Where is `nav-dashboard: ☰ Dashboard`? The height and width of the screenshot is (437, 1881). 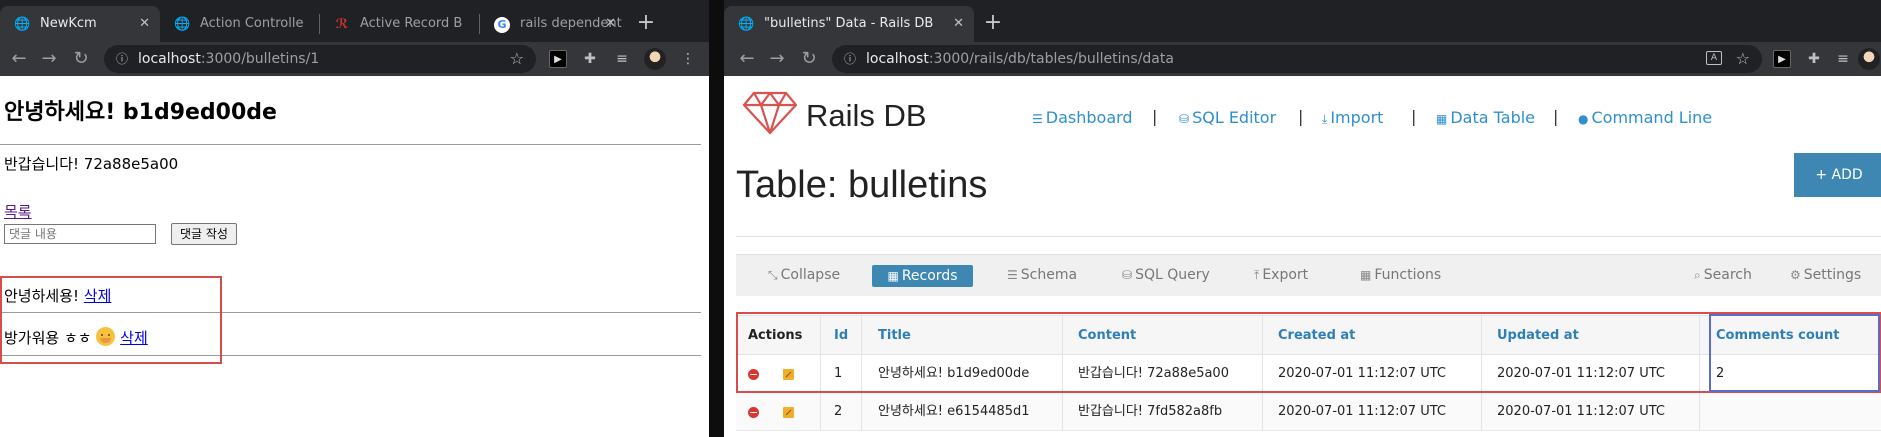
nav-dashboard: ☰ Dashboard is located at coordinates (1082, 117).